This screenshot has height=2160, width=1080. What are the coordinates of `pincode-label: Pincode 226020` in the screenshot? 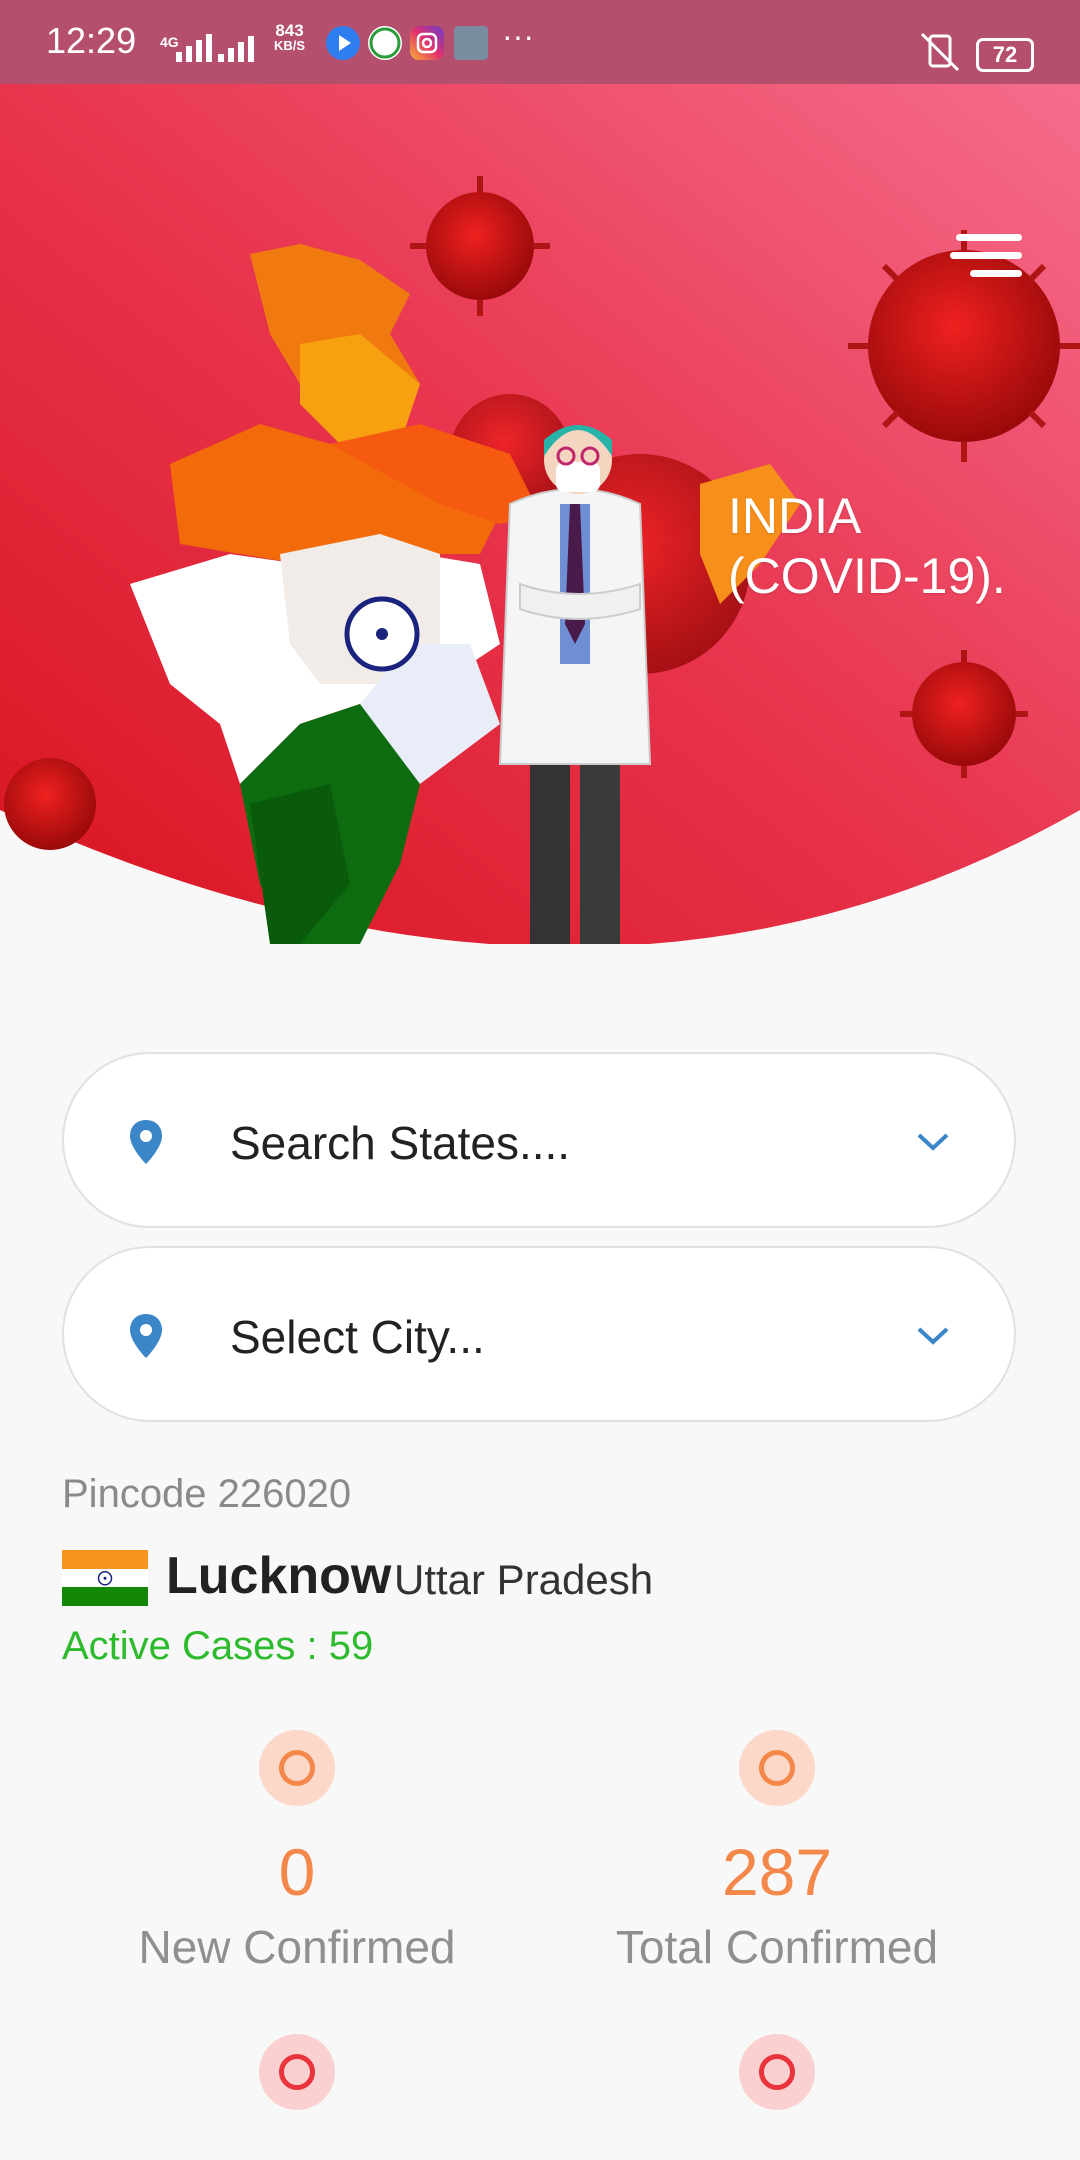 It's located at (207, 1494).